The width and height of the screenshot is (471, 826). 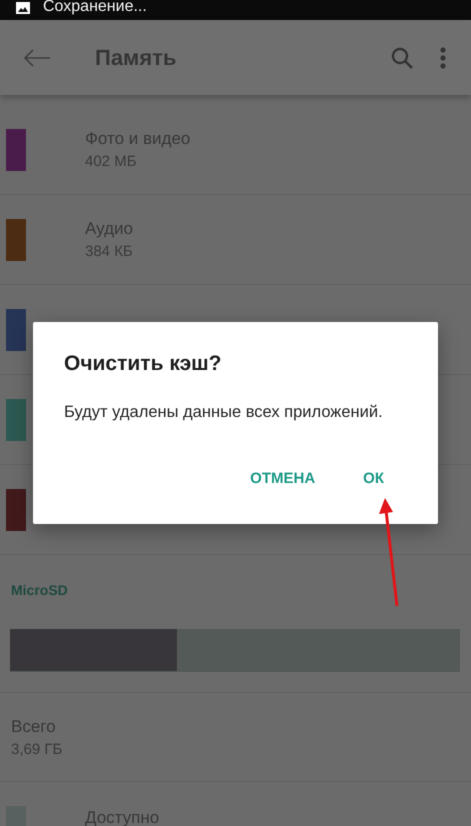 What do you see at coordinates (373, 478) in the screenshot?
I see `ok-button: ОК` at bounding box center [373, 478].